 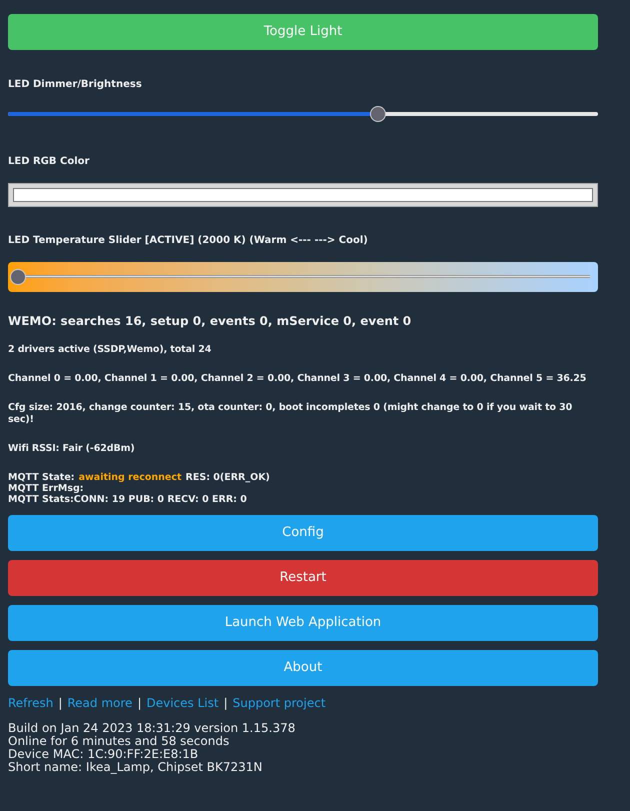 What do you see at coordinates (279, 703) in the screenshot?
I see `footer-link: Support project` at bounding box center [279, 703].